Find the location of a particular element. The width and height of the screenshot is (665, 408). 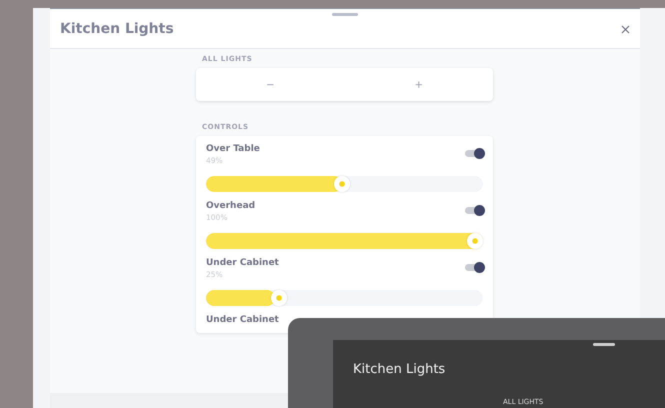

window-title: Kitchen Lights is located at coordinates (117, 28).